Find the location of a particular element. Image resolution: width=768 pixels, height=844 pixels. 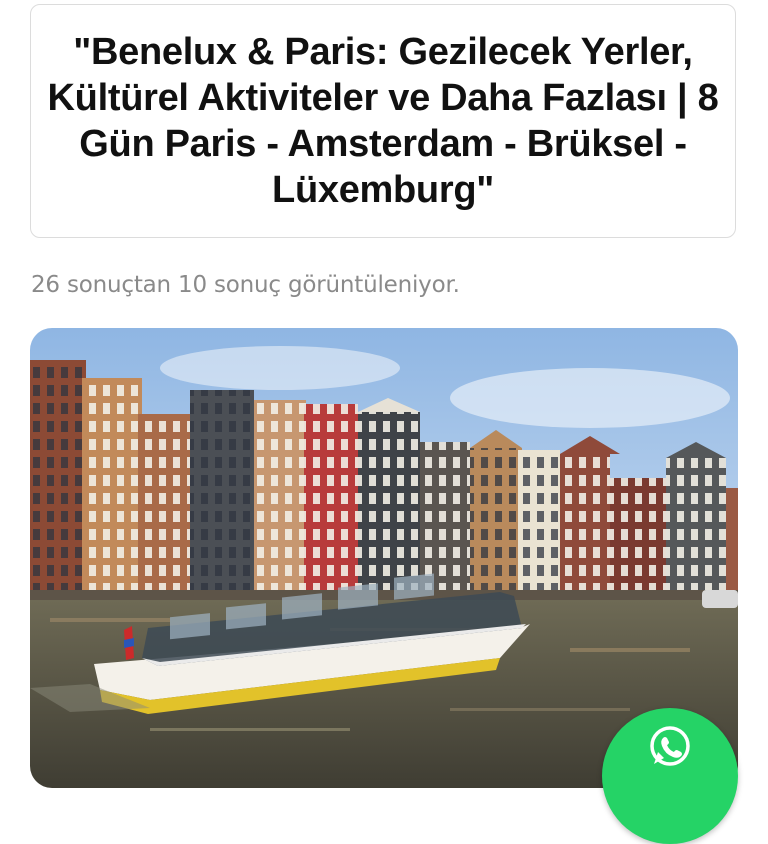

whatsapp-icon is located at coordinates (670, 746).